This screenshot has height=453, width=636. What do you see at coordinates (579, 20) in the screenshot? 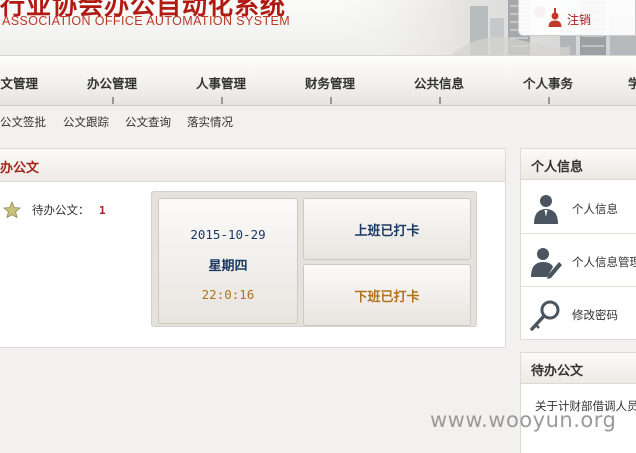
I see `logout-label: 注销` at bounding box center [579, 20].